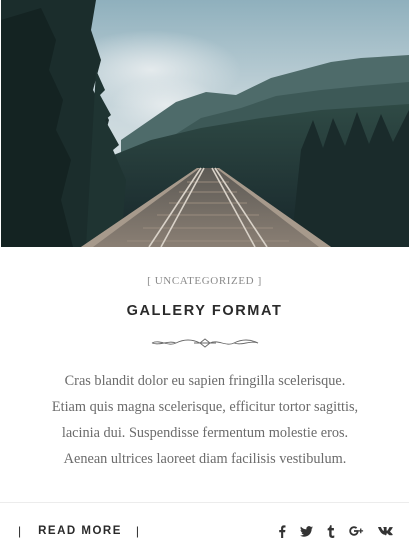 The width and height of the screenshot is (409, 559). I want to click on google-plus-icon, so click(356, 531).